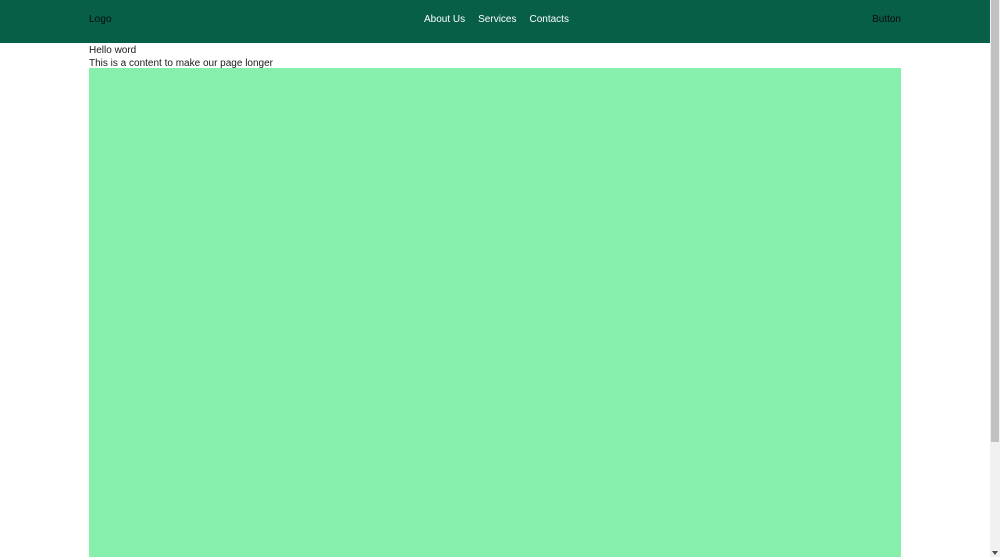 The height and width of the screenshot is (557, 1000). What do you see at coordinates (444, 19) in the screenshot?
I see `nav-link-about-us: About Us` at bounding box center [444, 19].